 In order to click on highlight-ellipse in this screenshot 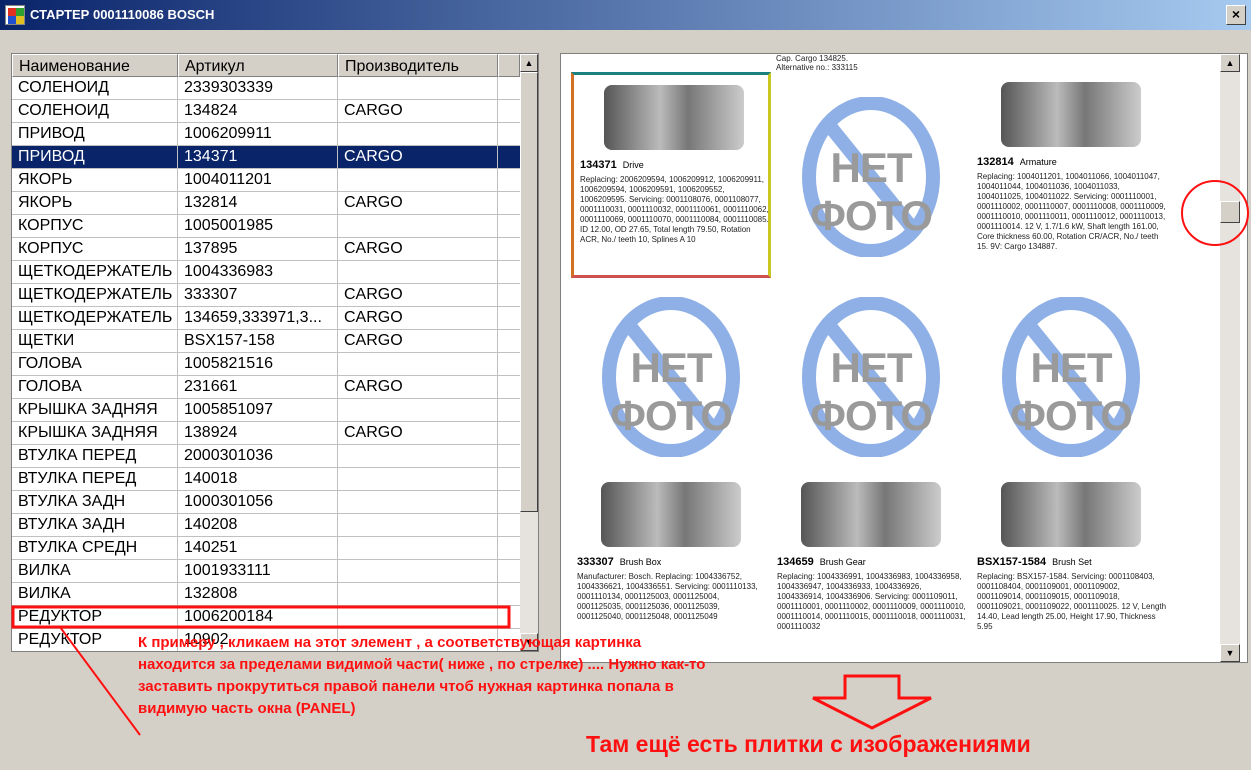, I will do `click(1215, 213)`.